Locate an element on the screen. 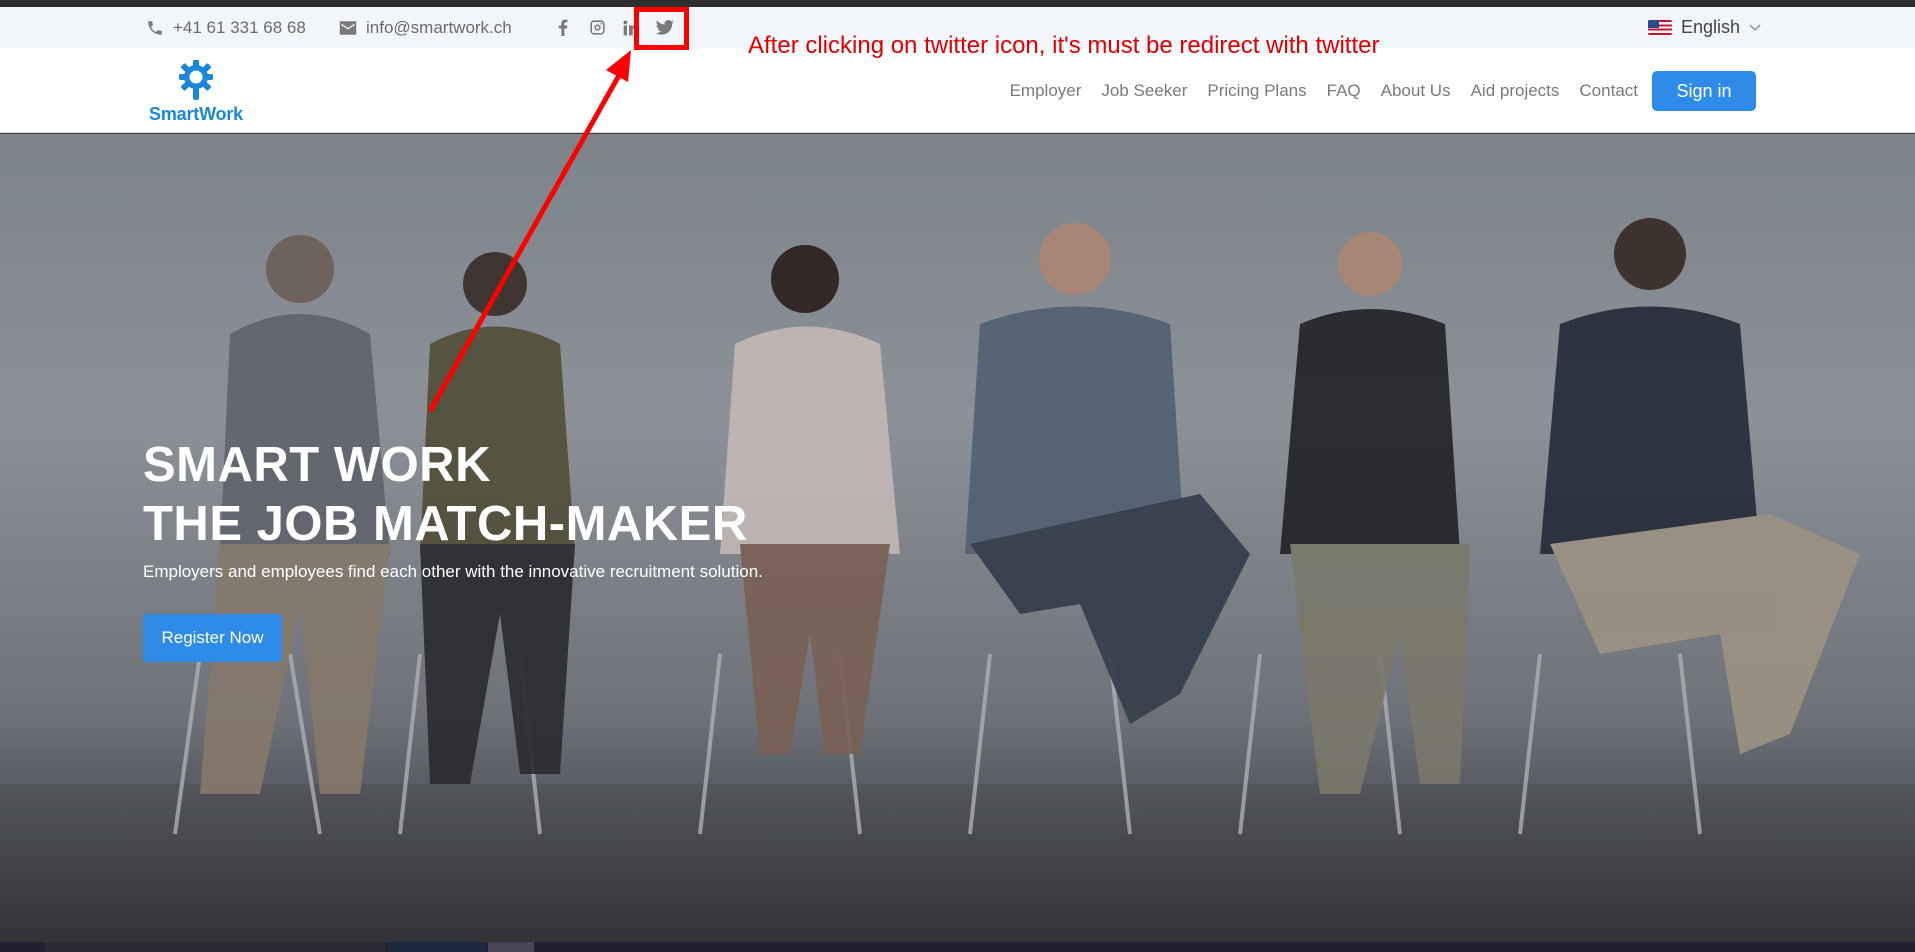 This screenshot has height=952, width=1915. email-link: info@smartwork.ch is located at coordinates (425, 27).